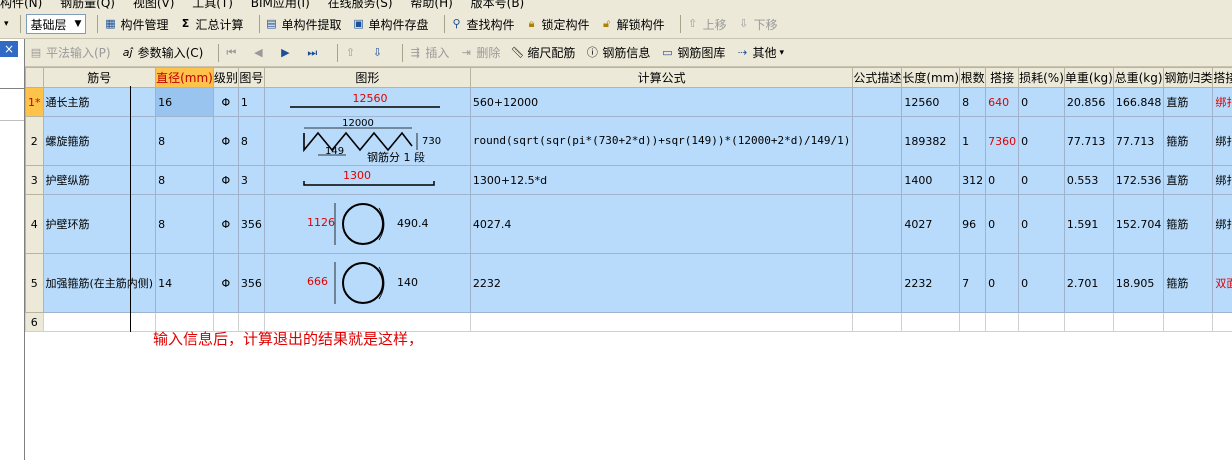  Describe the element at coordinates (21, 5) in the screenshot. I see `menu-item-component: 构件(N)` at that location.